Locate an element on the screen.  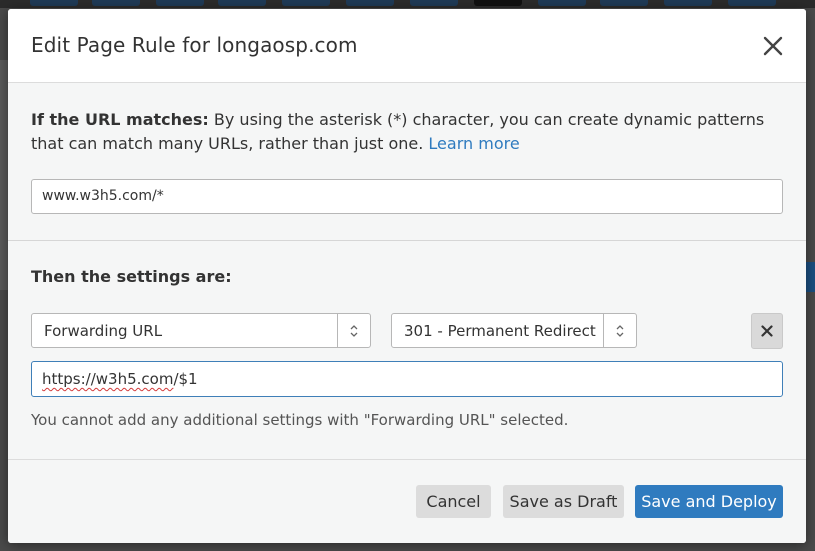
destination-url-host: https://w3h5.com is located at coordinates (108, 379).